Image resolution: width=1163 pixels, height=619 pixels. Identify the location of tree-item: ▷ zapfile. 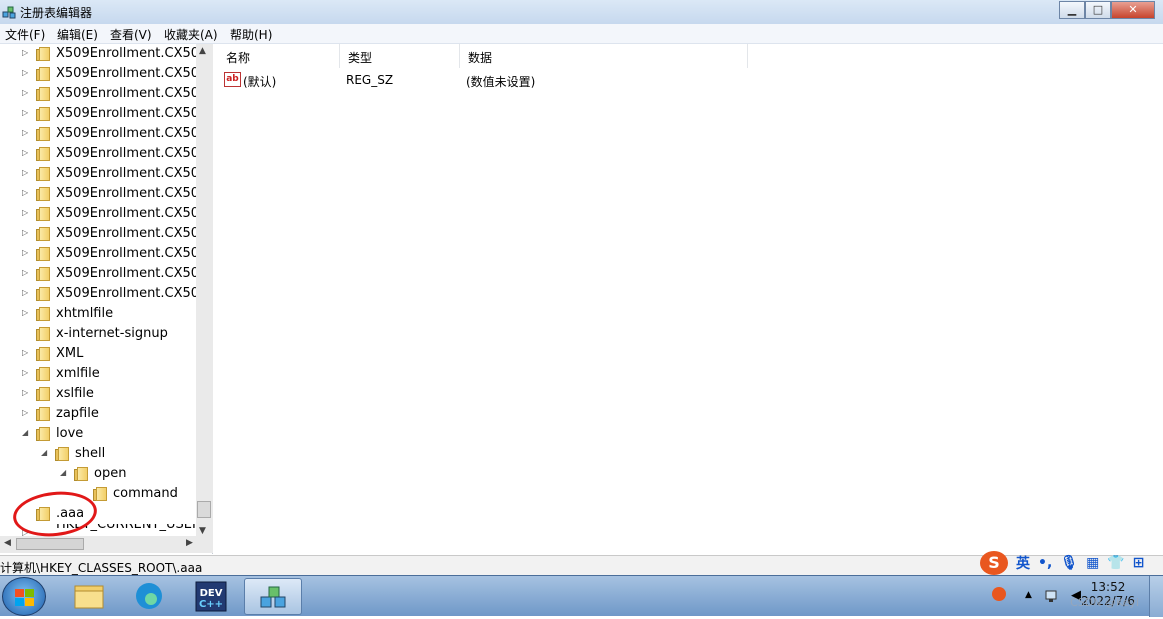
(98, 414).